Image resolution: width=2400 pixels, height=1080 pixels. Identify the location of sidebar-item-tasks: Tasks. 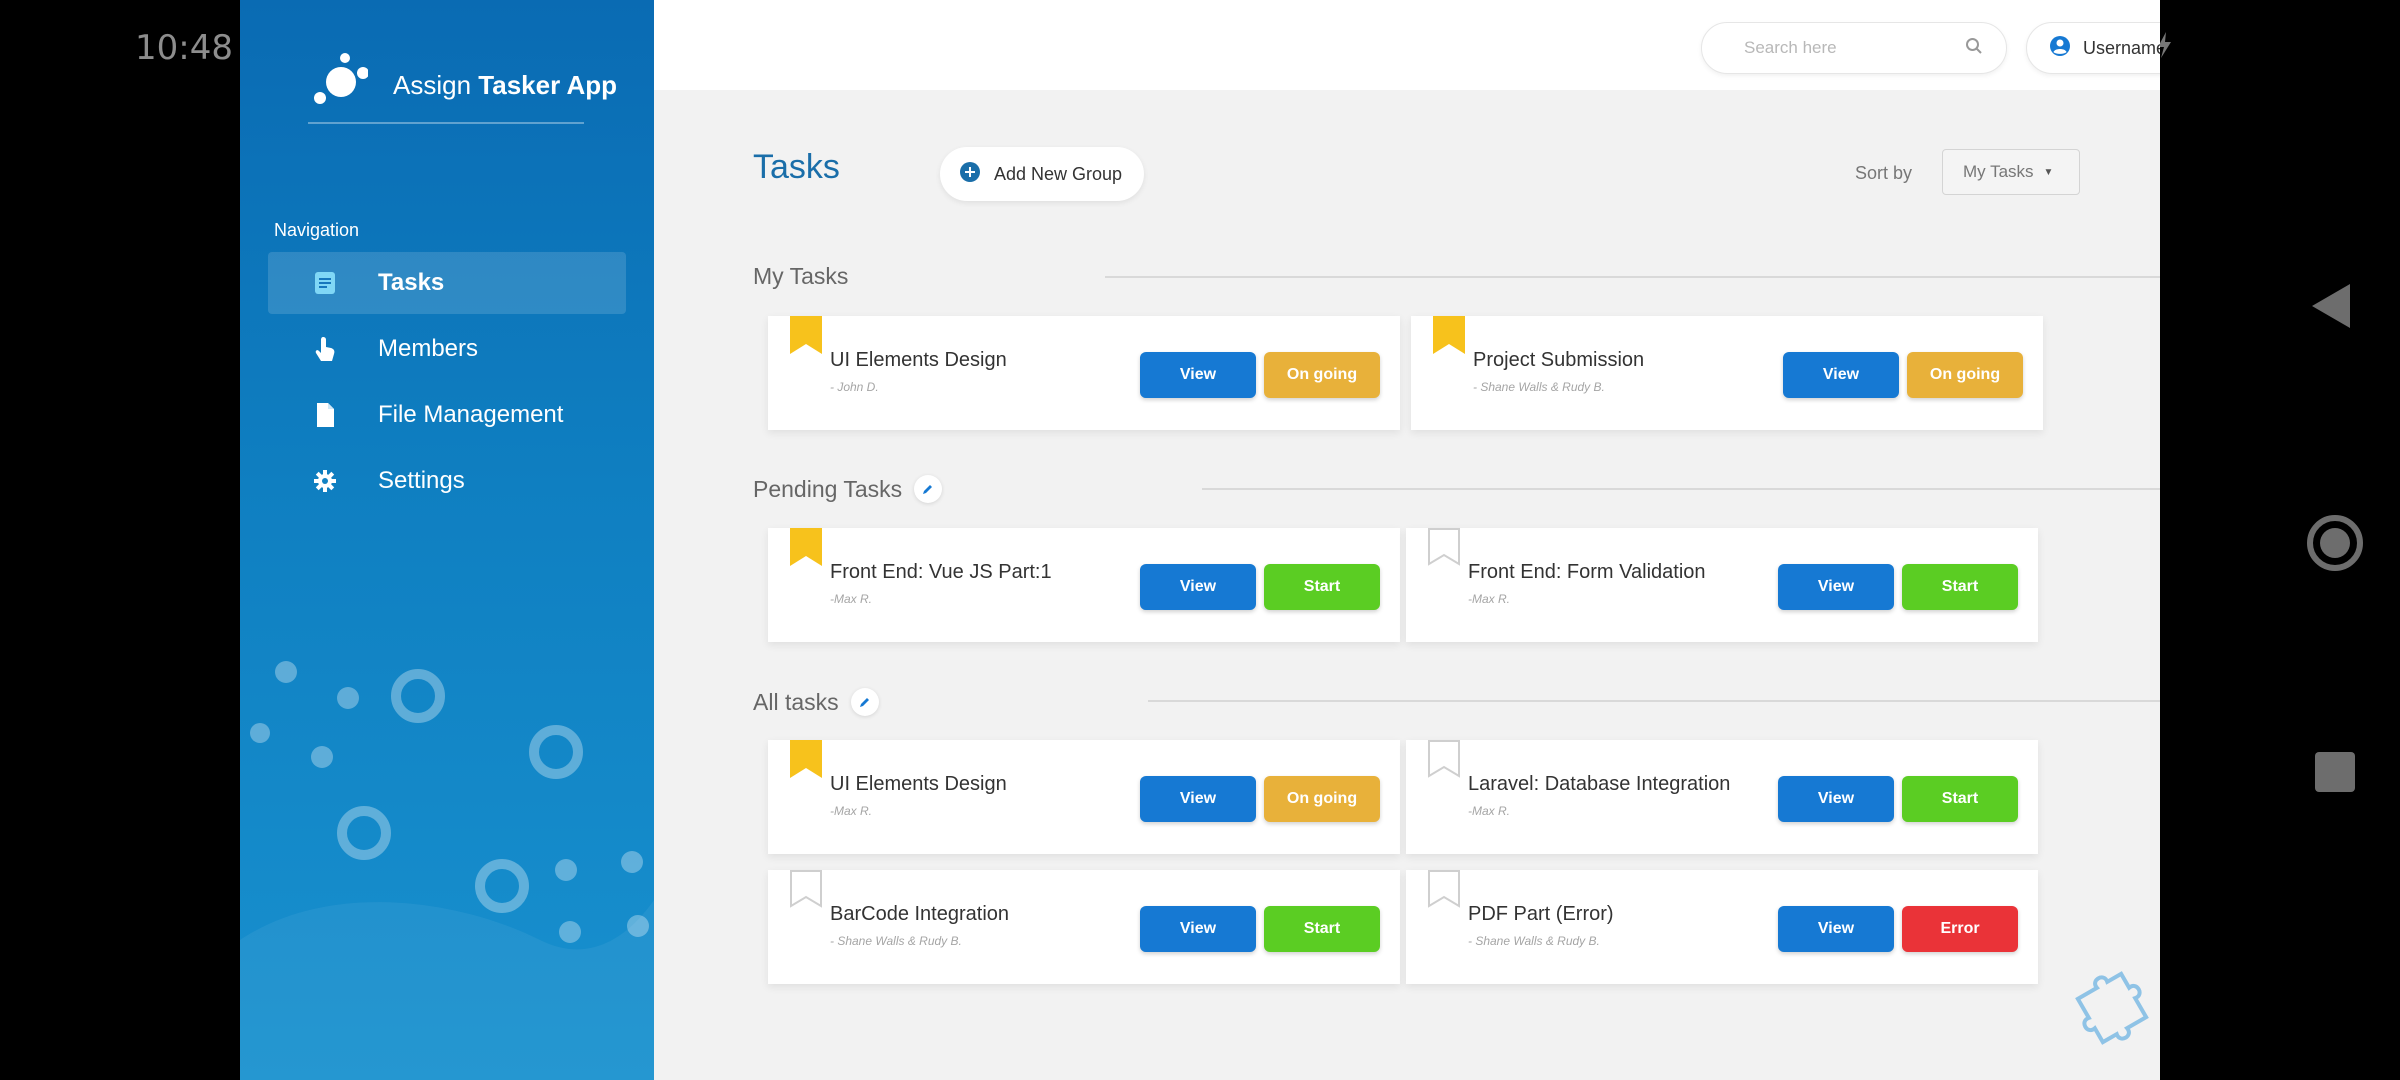
(447, 283).